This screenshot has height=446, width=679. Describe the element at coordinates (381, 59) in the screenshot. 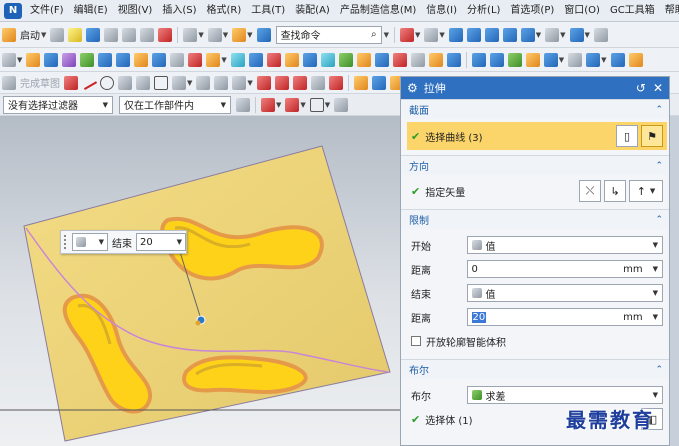

I see `offset-face-icon` at that location.